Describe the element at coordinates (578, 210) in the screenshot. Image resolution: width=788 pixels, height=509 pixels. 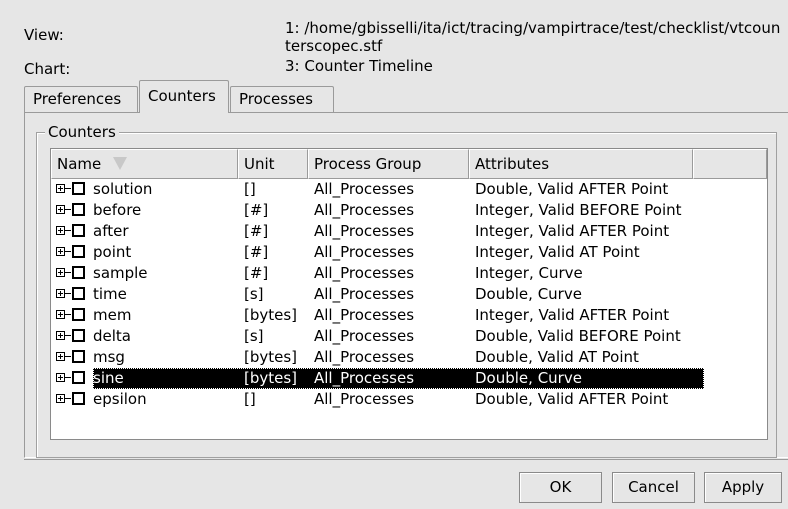
I see `cell-attributes: Integer, Valid BEFORE Point` at that location.